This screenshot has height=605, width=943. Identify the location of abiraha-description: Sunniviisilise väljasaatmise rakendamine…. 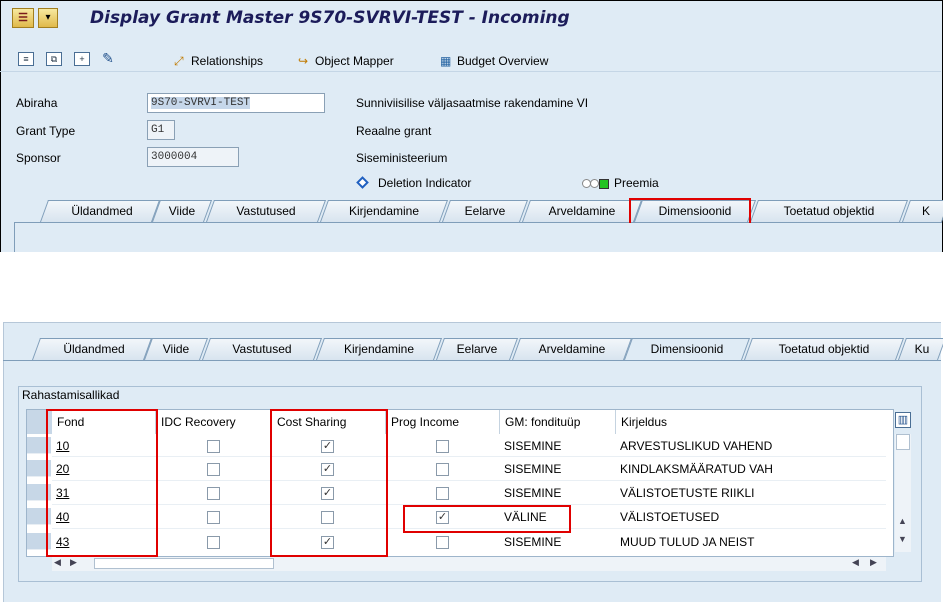
(472, 103).